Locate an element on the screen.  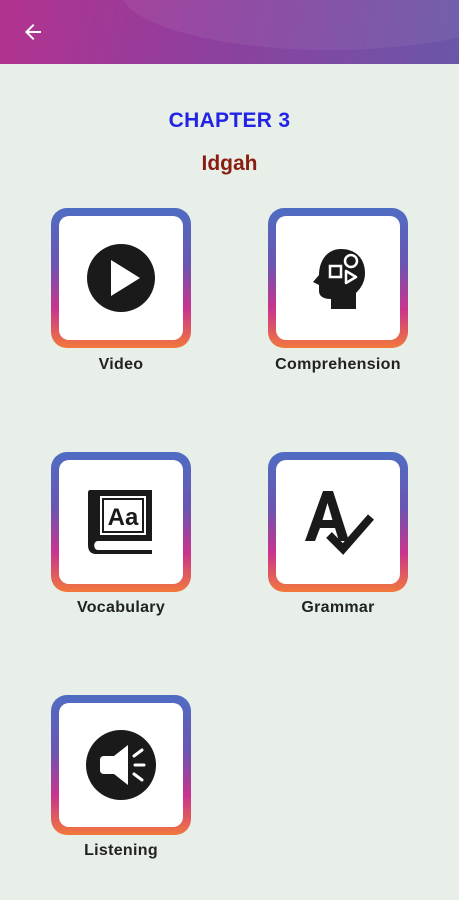
head-shapes-icon is located at coordinates (339, 279).